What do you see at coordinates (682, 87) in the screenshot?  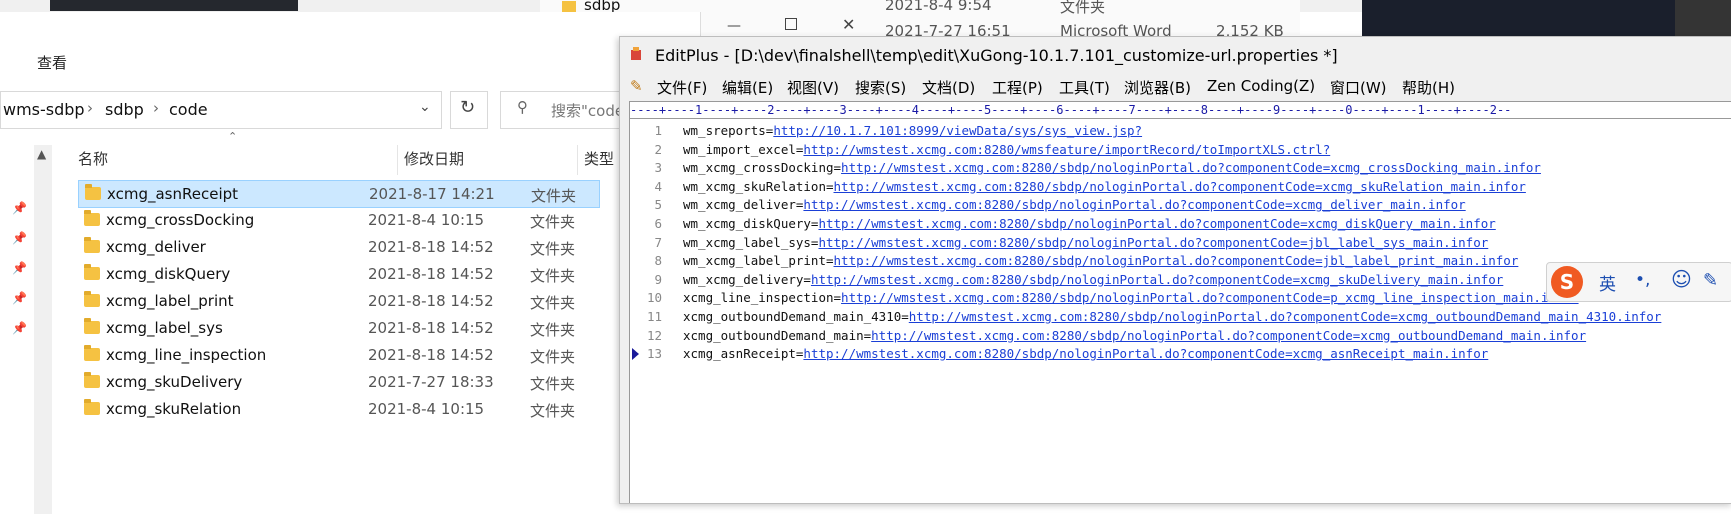 I see `menu-file: 文件(F)` at bounding box center [682, 87].